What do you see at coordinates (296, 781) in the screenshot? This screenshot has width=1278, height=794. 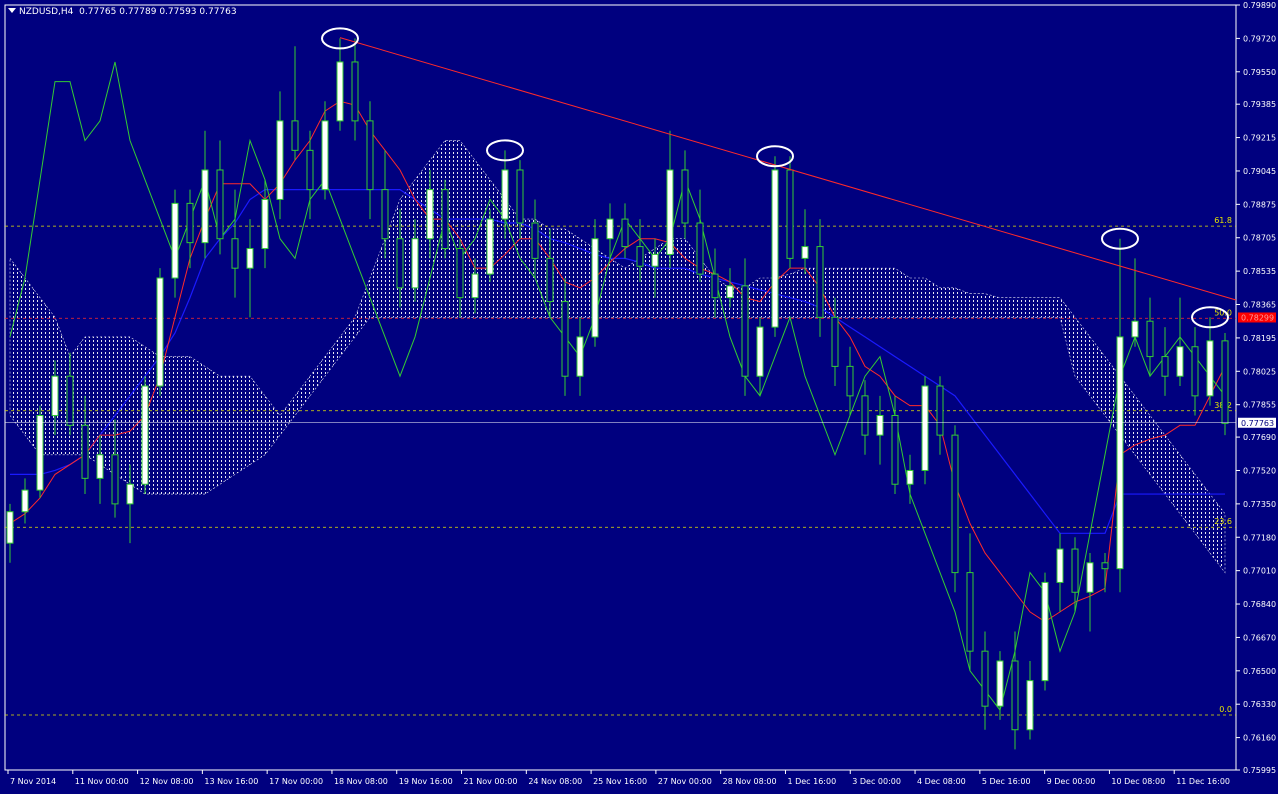 I see `x-tick-label: 17 Nov 00:00` at bounding box center [296, 781].